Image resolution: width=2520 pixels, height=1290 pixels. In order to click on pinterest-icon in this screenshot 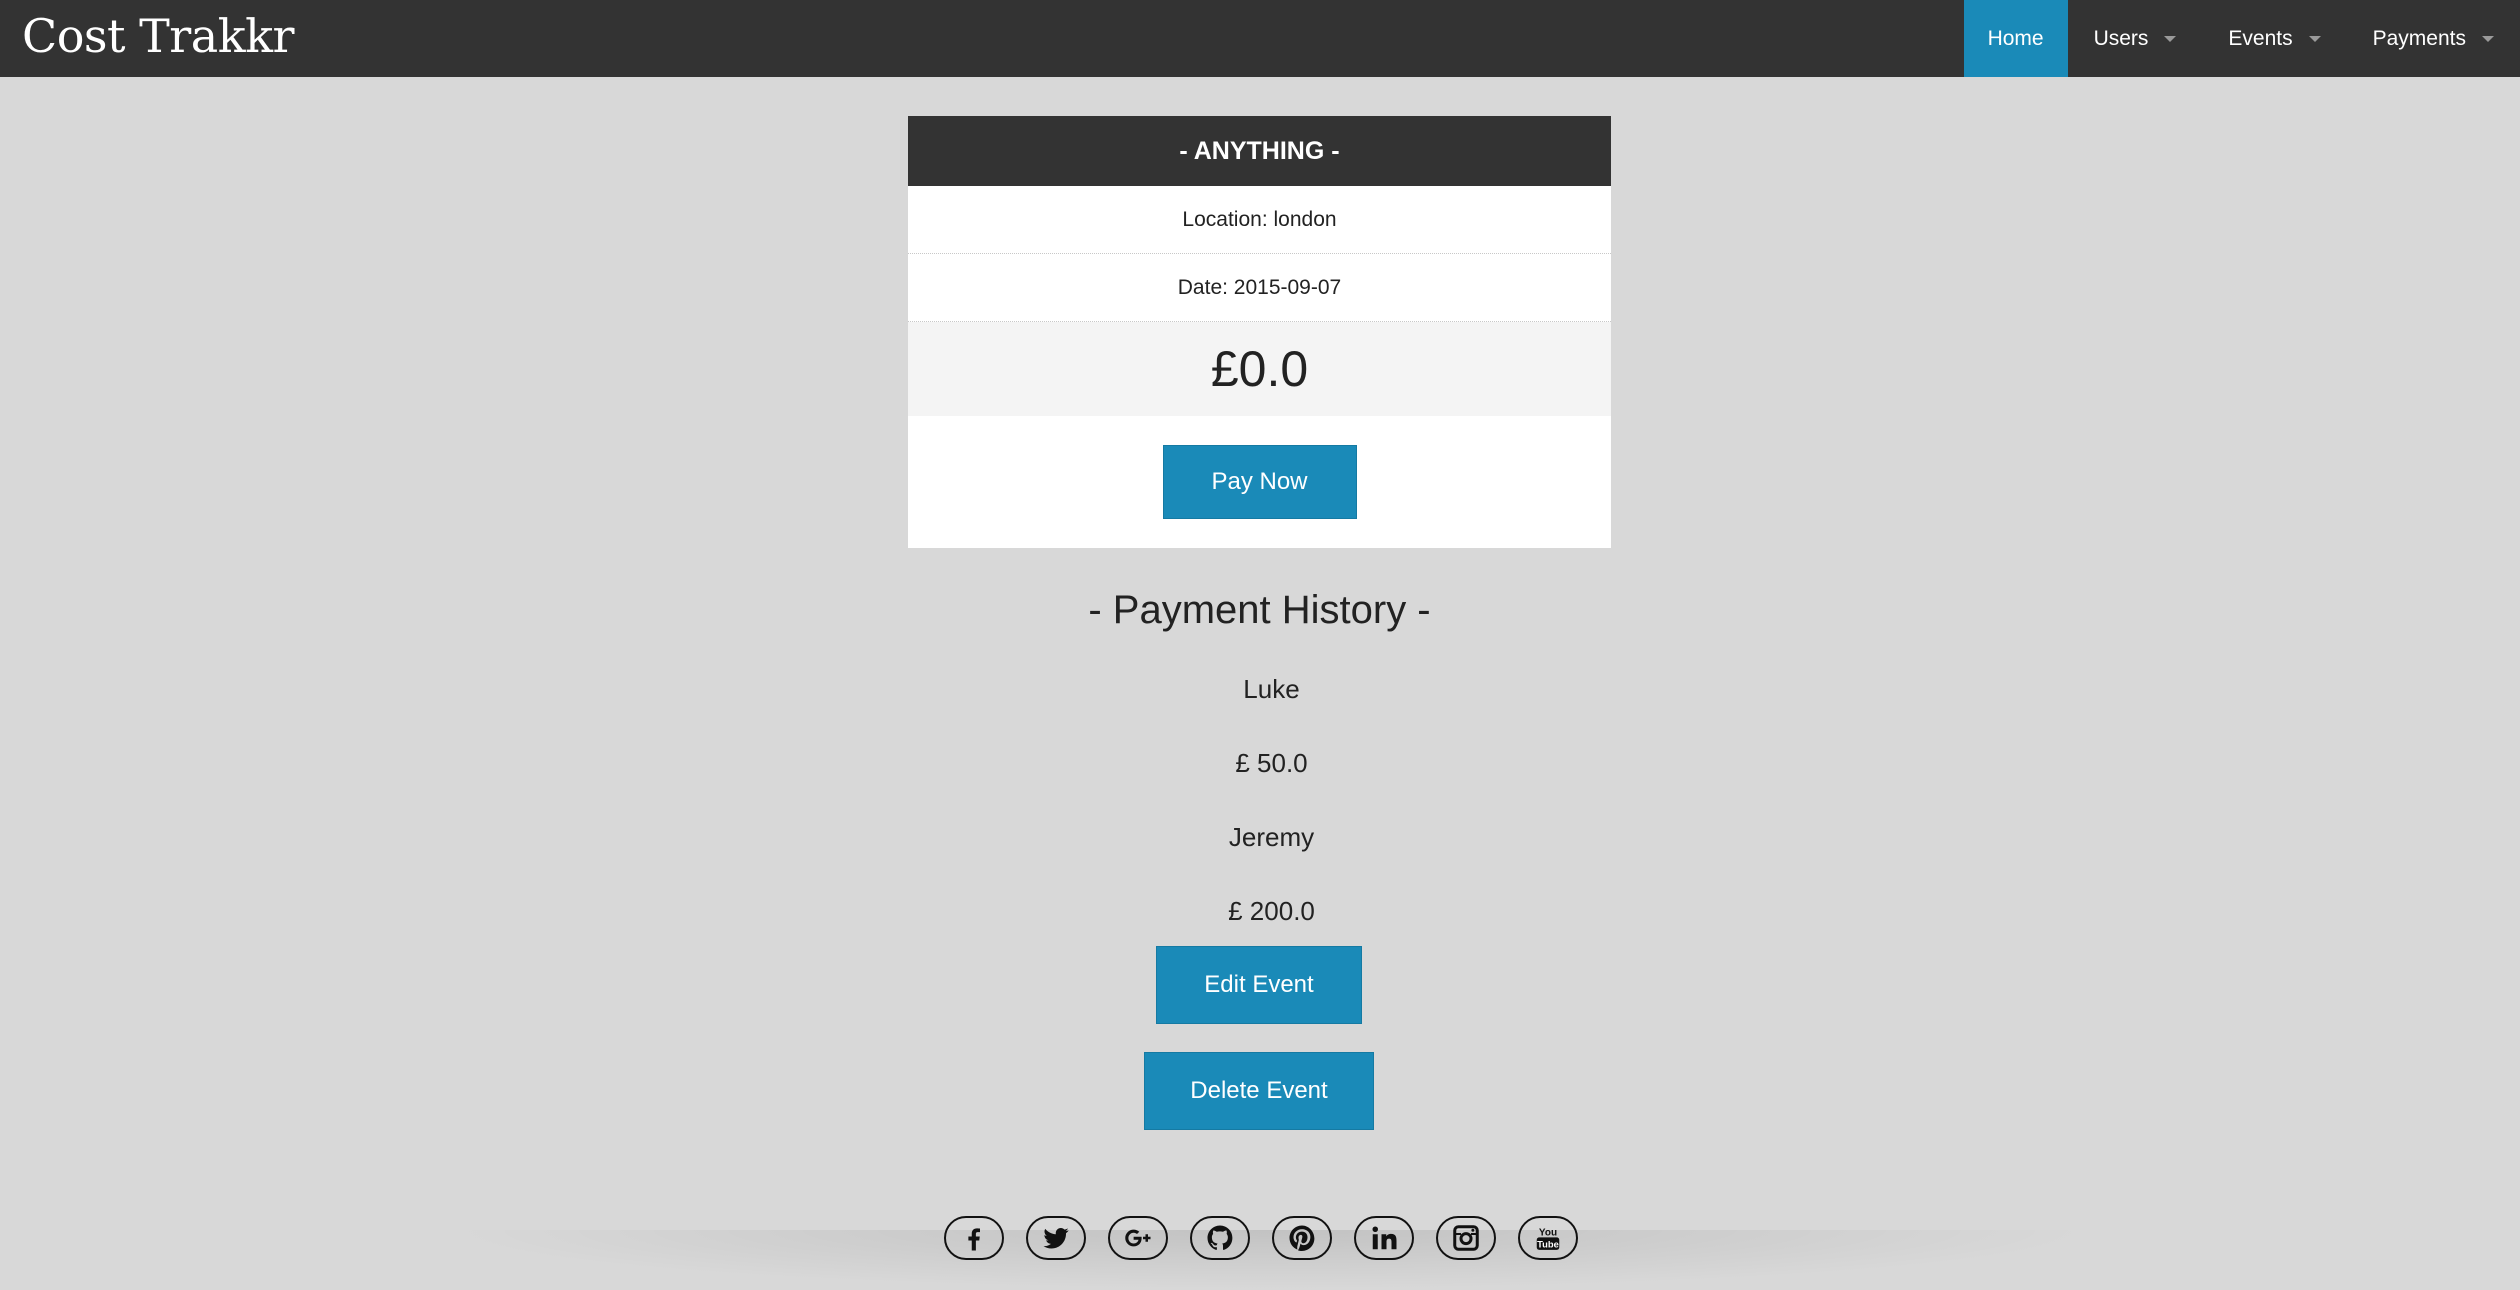, I will do `click(1302, 1238)`.